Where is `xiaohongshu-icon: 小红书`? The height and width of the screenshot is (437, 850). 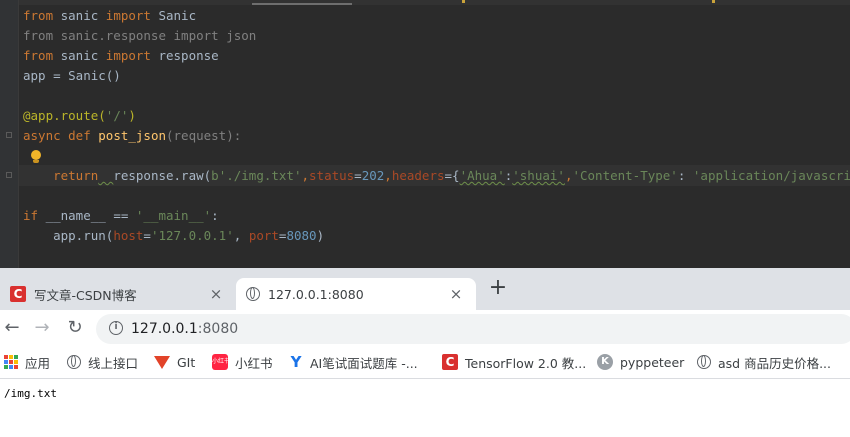
xiaohongshu-icon: 小红书 is located at coordinates (221, 362).